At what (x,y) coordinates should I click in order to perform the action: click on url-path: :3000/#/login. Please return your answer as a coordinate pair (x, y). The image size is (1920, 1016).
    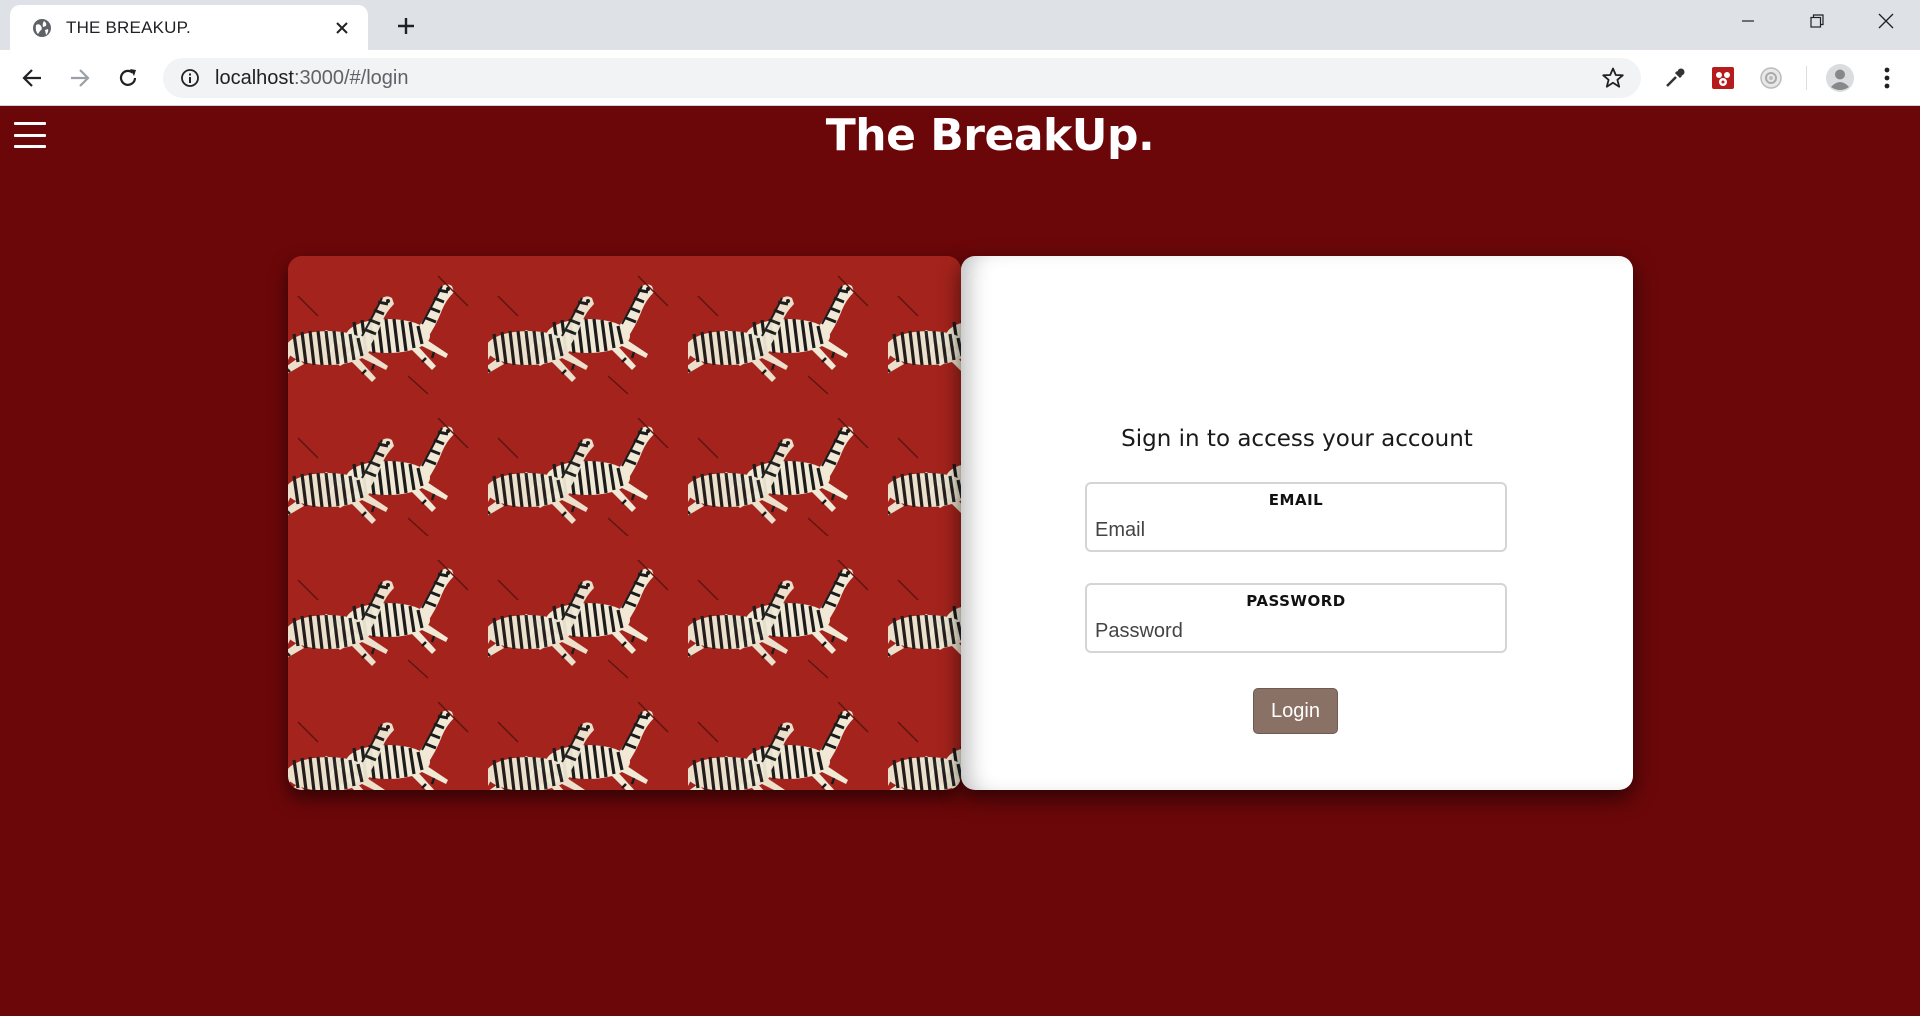
    Looking at the image, I should click on (351, 77).